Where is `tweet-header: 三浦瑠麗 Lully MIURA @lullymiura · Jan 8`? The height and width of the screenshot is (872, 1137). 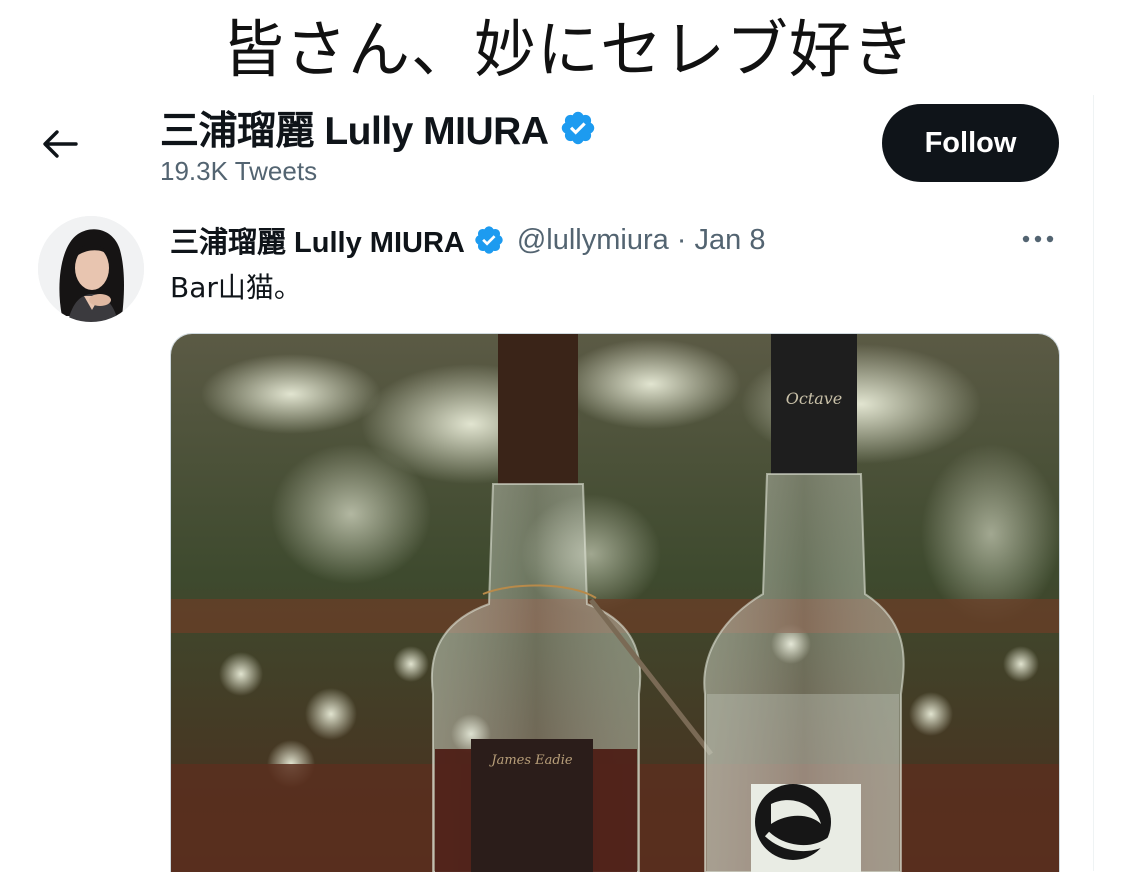
tweet-header: 三浦瑠麗 Lully MIURA @lullymiura · Jan 8 is located at coordinates (467, 240).